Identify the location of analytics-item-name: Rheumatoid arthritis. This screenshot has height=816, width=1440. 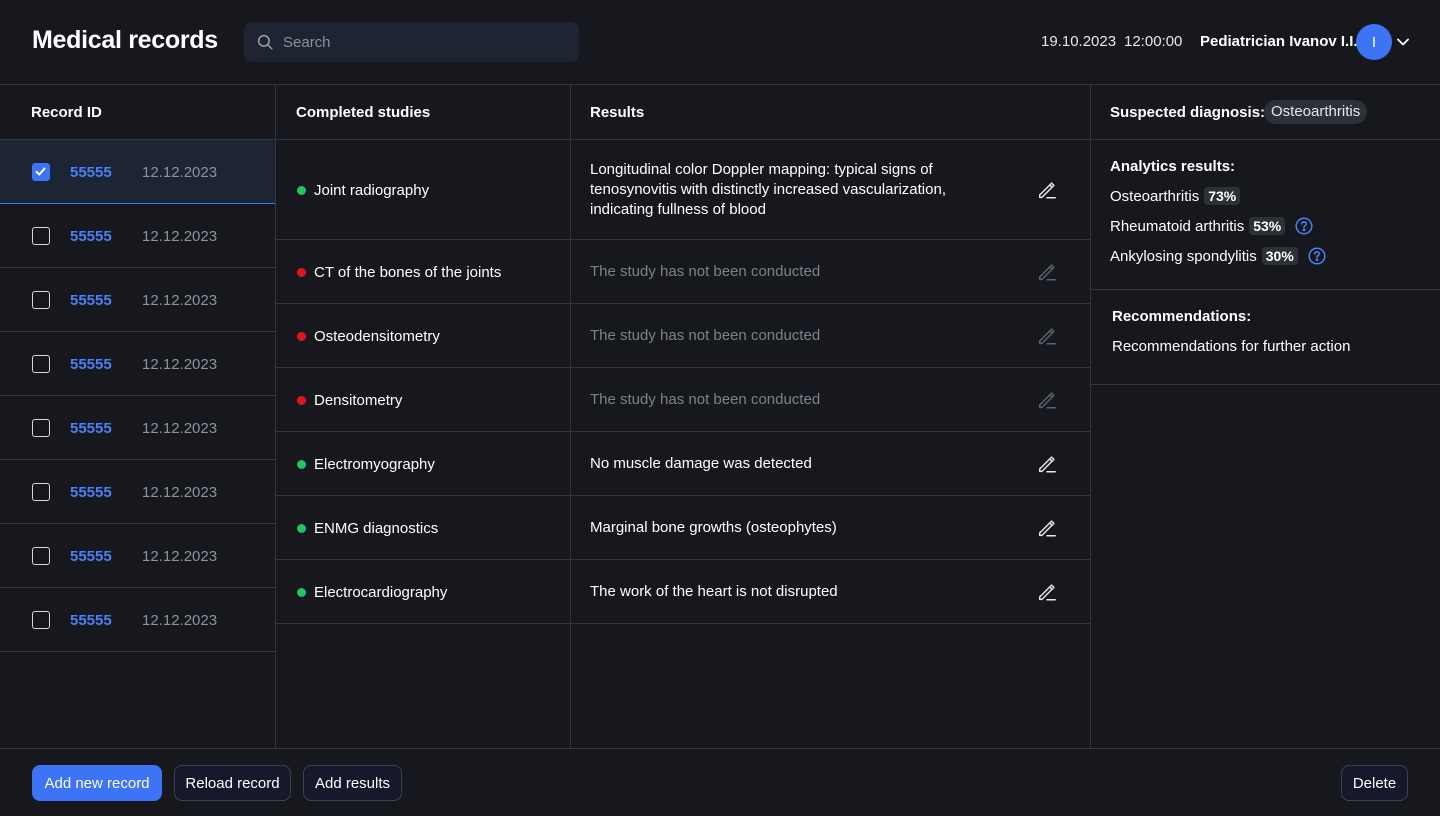
(1177, 226).